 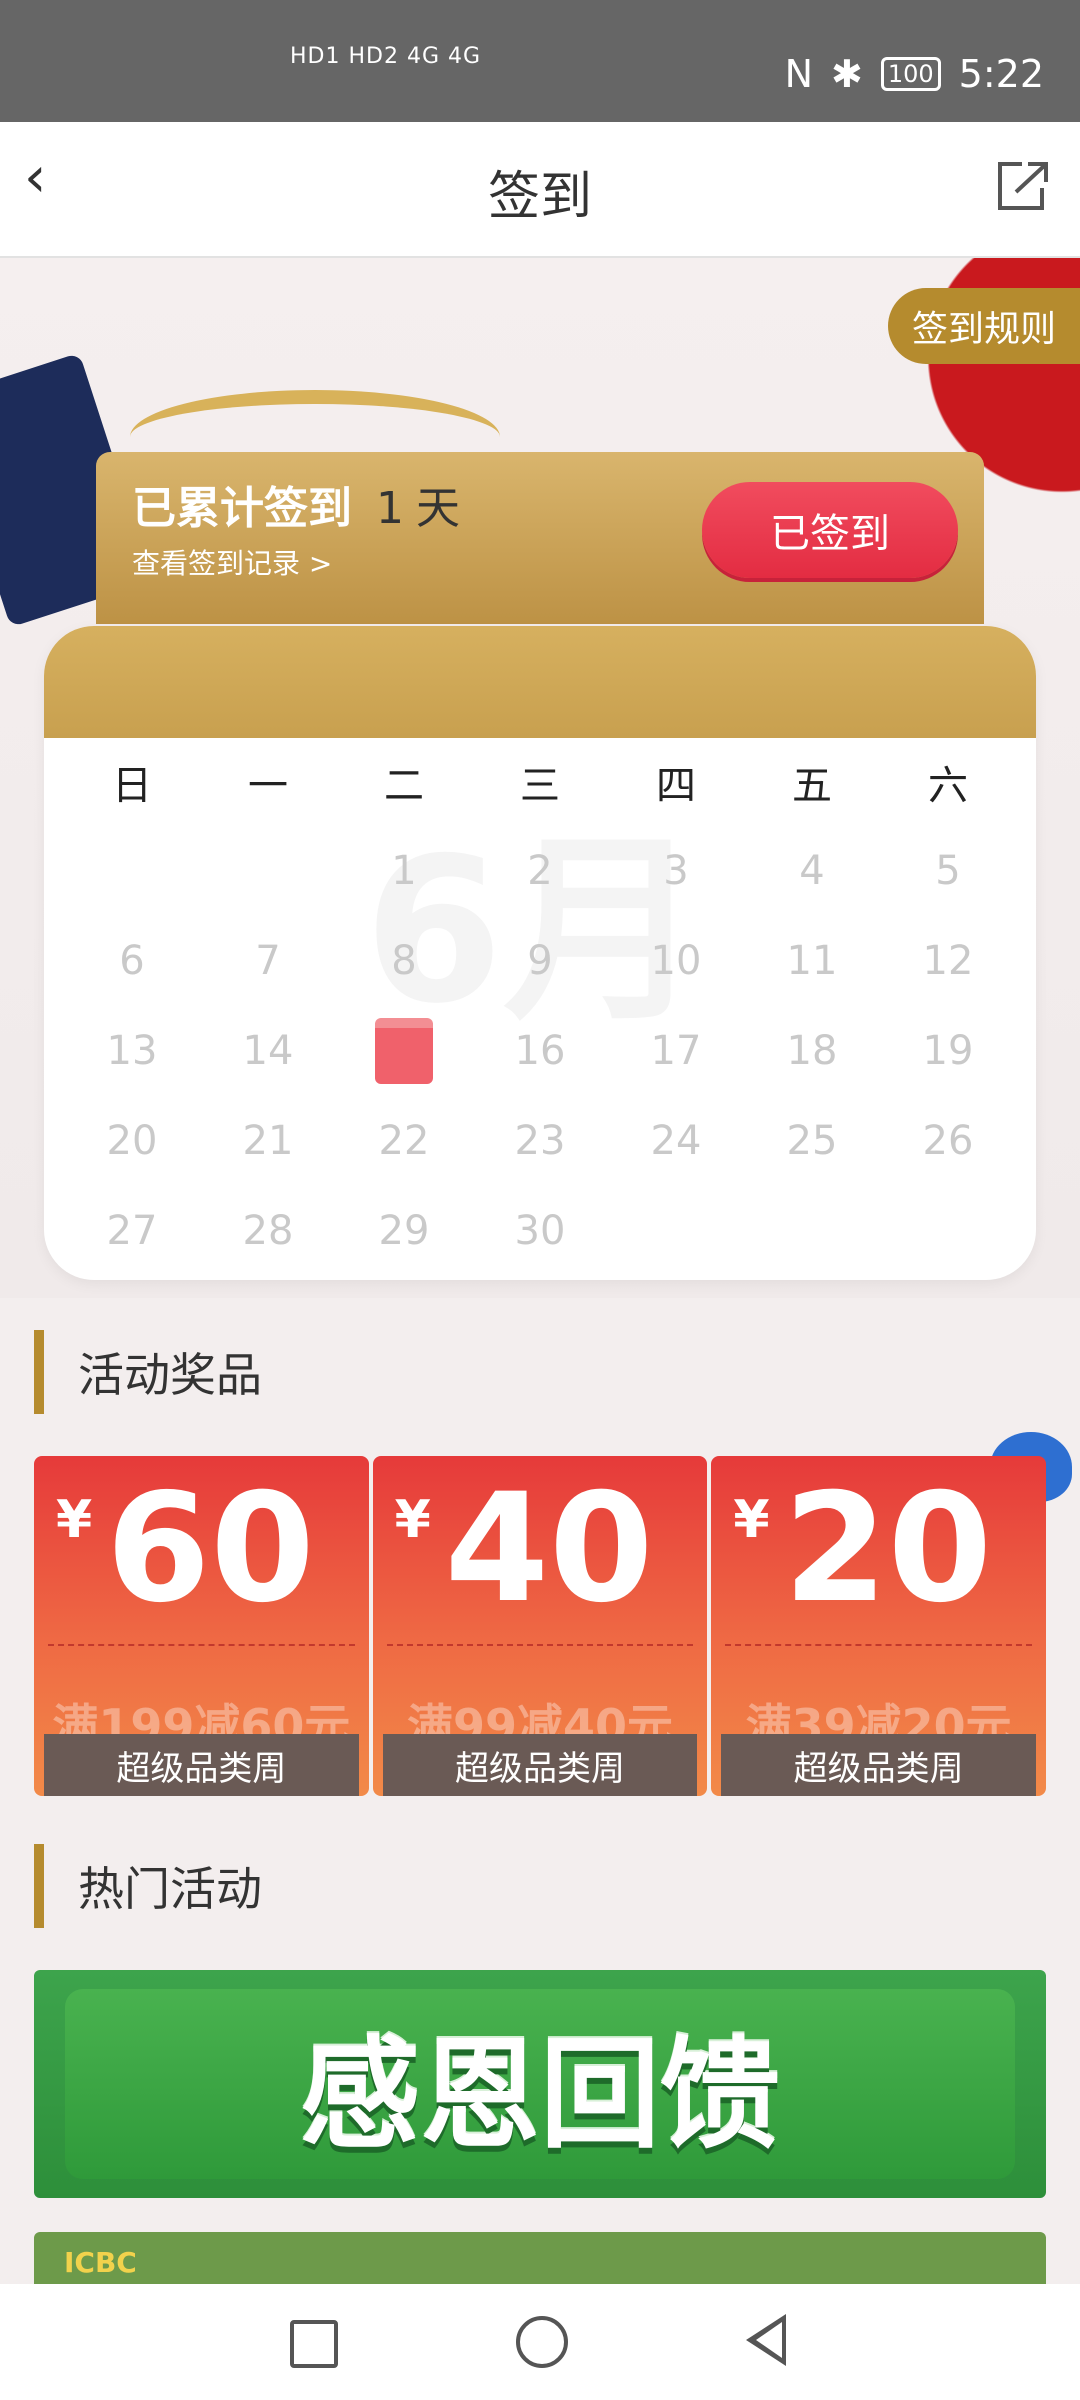 I want to click on weekday-label: 日, so click(x=132, y=786).